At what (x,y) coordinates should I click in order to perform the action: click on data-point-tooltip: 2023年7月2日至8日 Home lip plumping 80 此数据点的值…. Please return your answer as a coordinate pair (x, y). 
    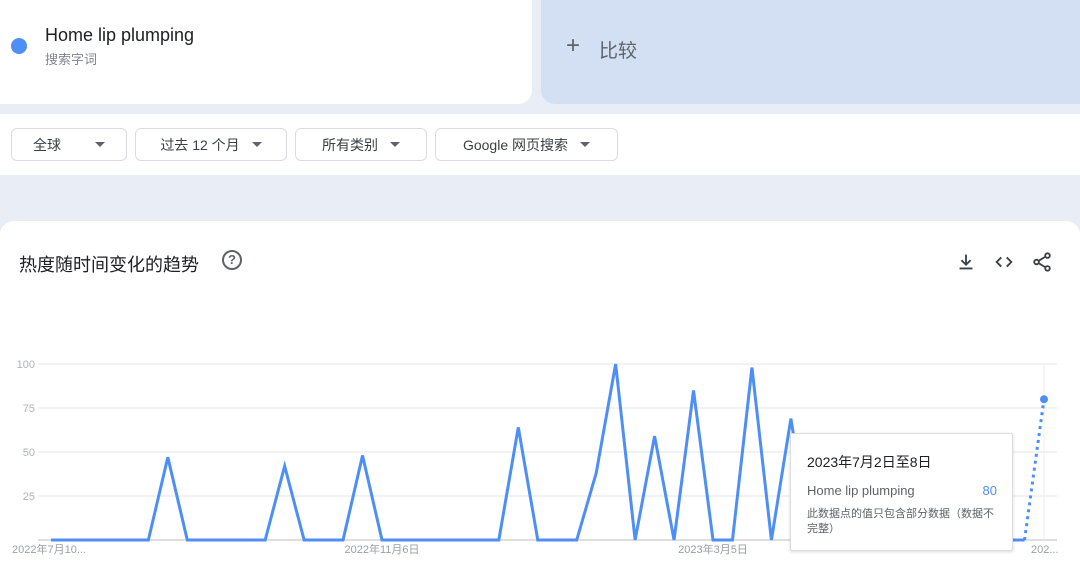
    Looking at the image, I should click on (901, 492).